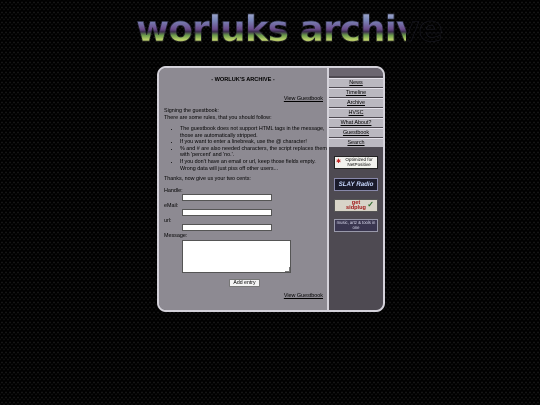  I want to click on intro-heading: Signing the guestbook:, so click(191, 111).